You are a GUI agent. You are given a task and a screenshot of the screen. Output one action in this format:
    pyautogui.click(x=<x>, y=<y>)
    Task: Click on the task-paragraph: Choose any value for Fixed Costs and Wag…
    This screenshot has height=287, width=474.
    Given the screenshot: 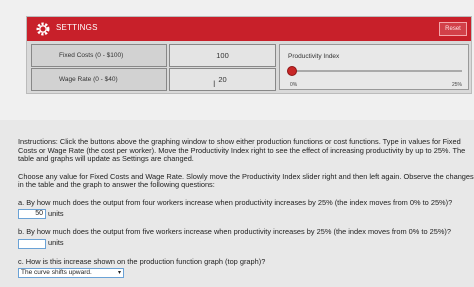 What is the action you would take?
    pyautogui.click(x=246, y=180)
    